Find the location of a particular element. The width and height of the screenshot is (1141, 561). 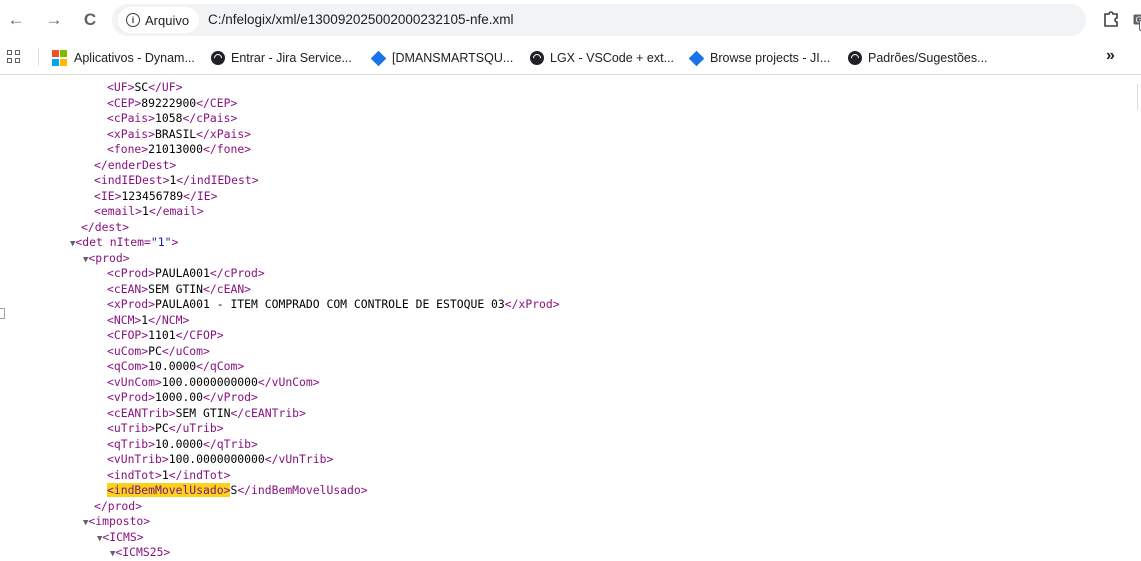

xml-tag: <xProd> is located at coordinates (131, 304).